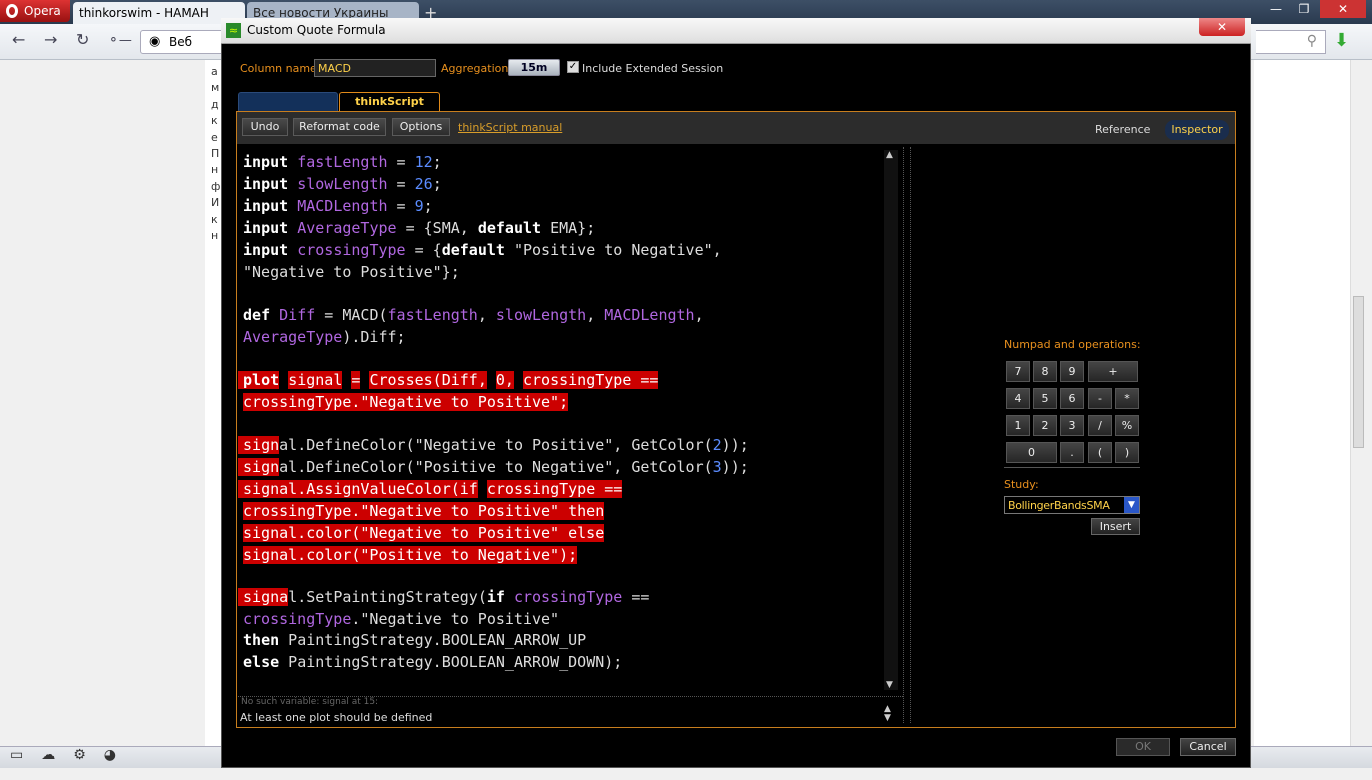 This screenshot has height=780, width=1372. Describe the element at coordinates (1100, 398) in the screenshot. I see `numpad-key: -` at that location.